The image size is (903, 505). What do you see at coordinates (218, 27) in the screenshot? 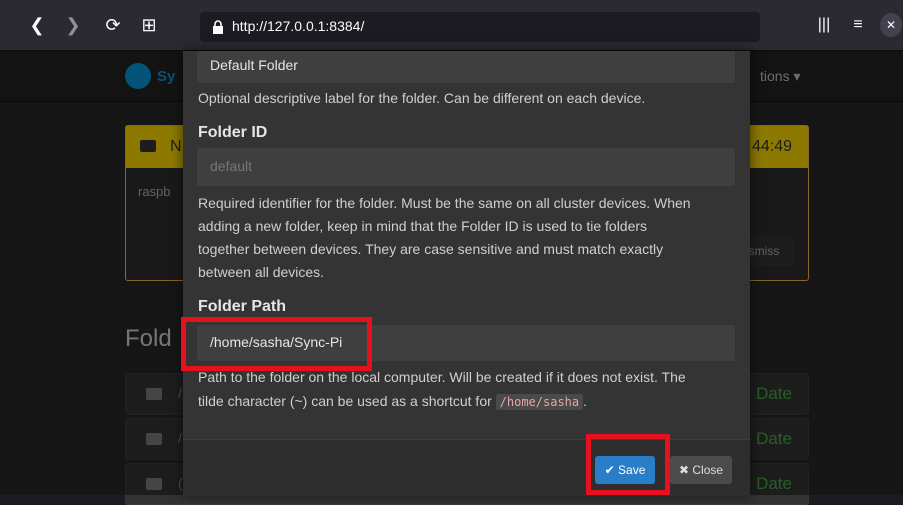
I see `lock-icon` at bounding box center [218, 27].